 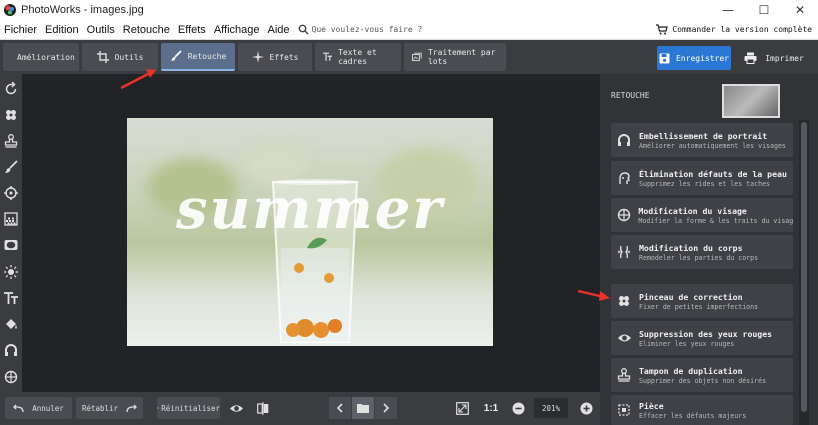 What do you see at coordinates (692, 210) in the screenshot?
I see `tool-title: Modification du visage` at bounding box center [692, 210].